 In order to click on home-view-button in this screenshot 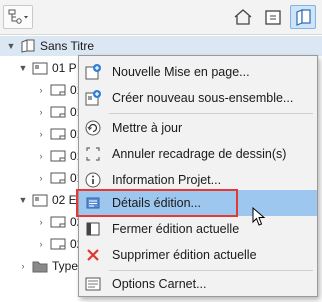, I will do `click(243, 17)`.